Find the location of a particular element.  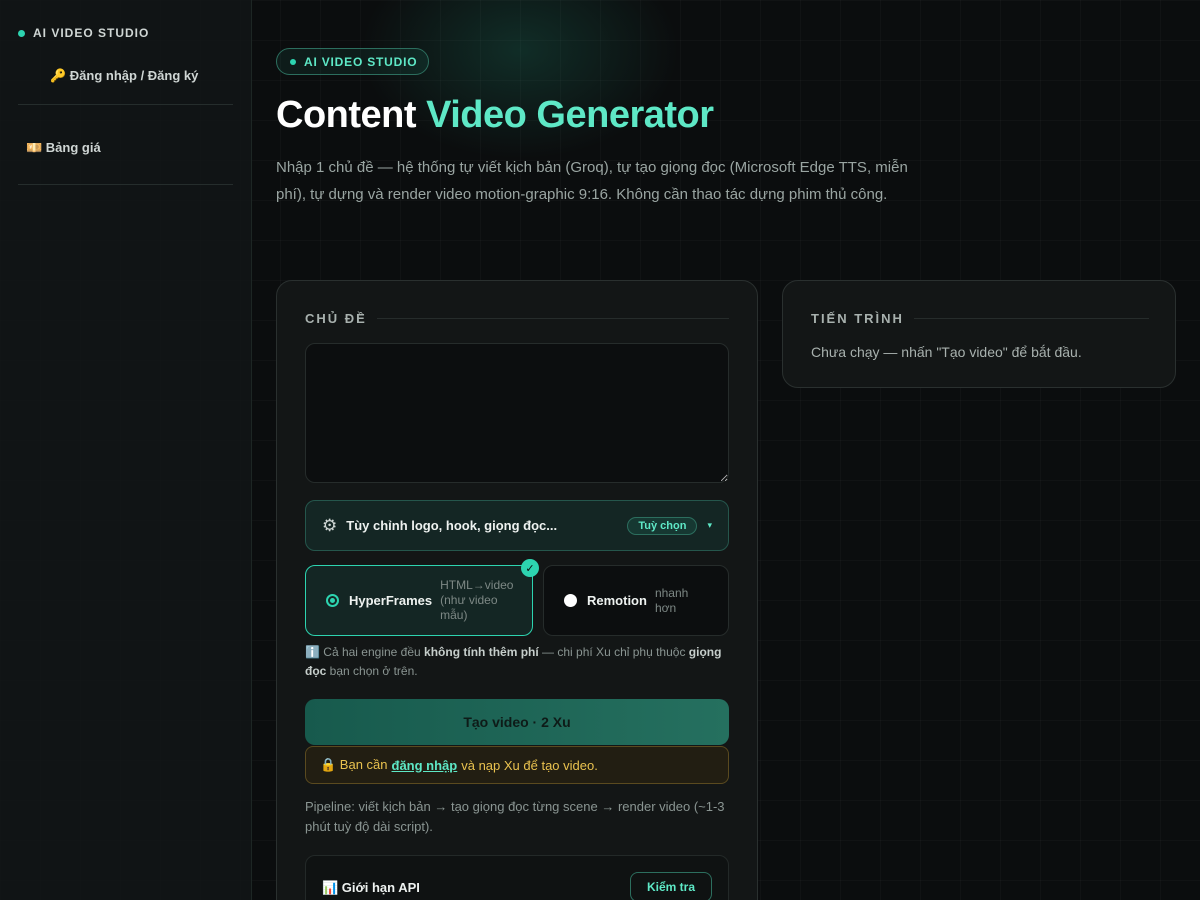

header-pill: AI VIDEO STUDIO is located at coordinates (352, 61).